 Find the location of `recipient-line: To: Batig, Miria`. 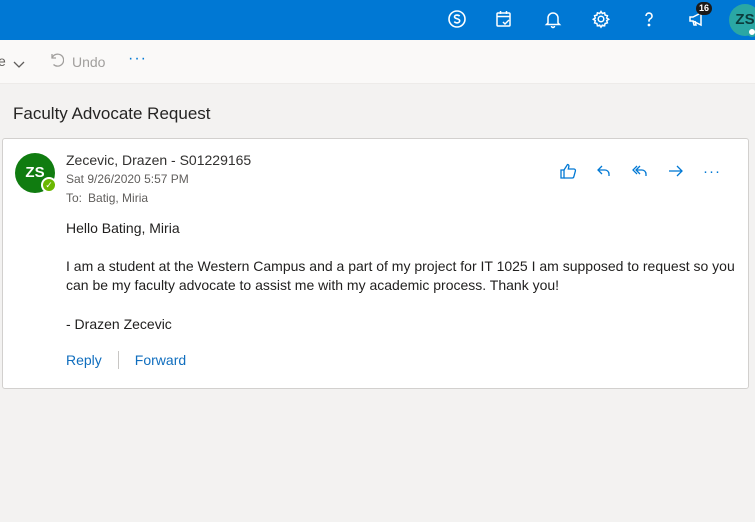

recipient-line: To: Batig, Miria is located at coordinates (107, 198).